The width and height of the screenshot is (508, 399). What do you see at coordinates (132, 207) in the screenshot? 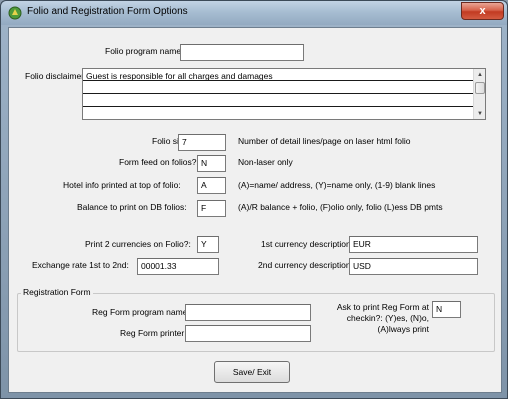
I see `balance-label: Balance to print on DB folios:` at bounding box center [132, 207].